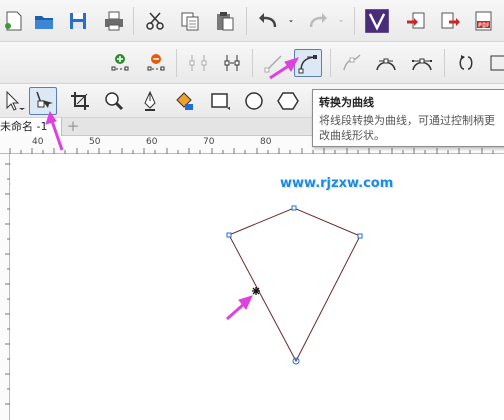  What do you see at coordinates (337, 183) in the screenshot?
I see `watermark-text: www.rjzxw.com` at bounding box center [337, 183].